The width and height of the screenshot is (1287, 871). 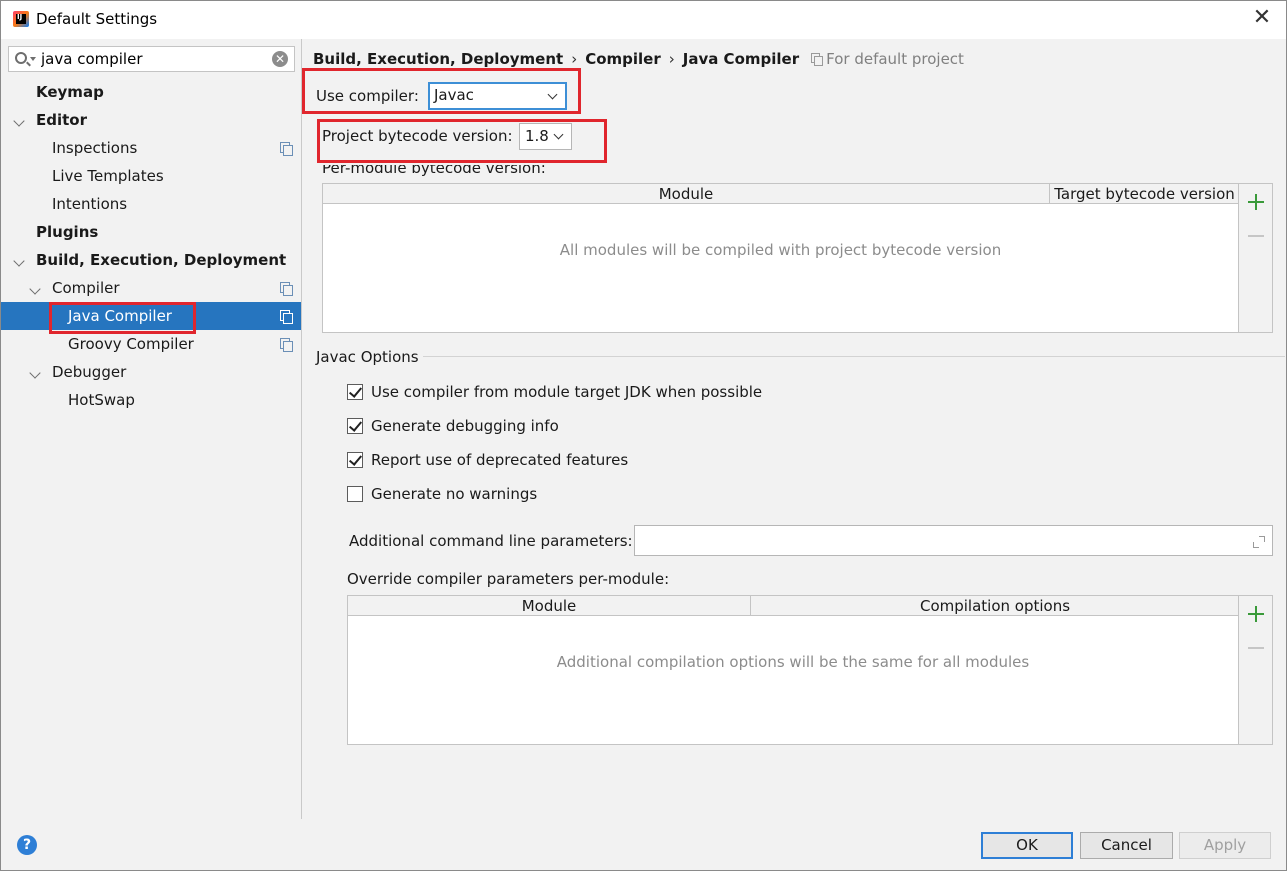 What do you see at coordinates (95, 148) in the screenshot?
I see `sidebar-item-label: Inspections` at bounding box center [95, 148].